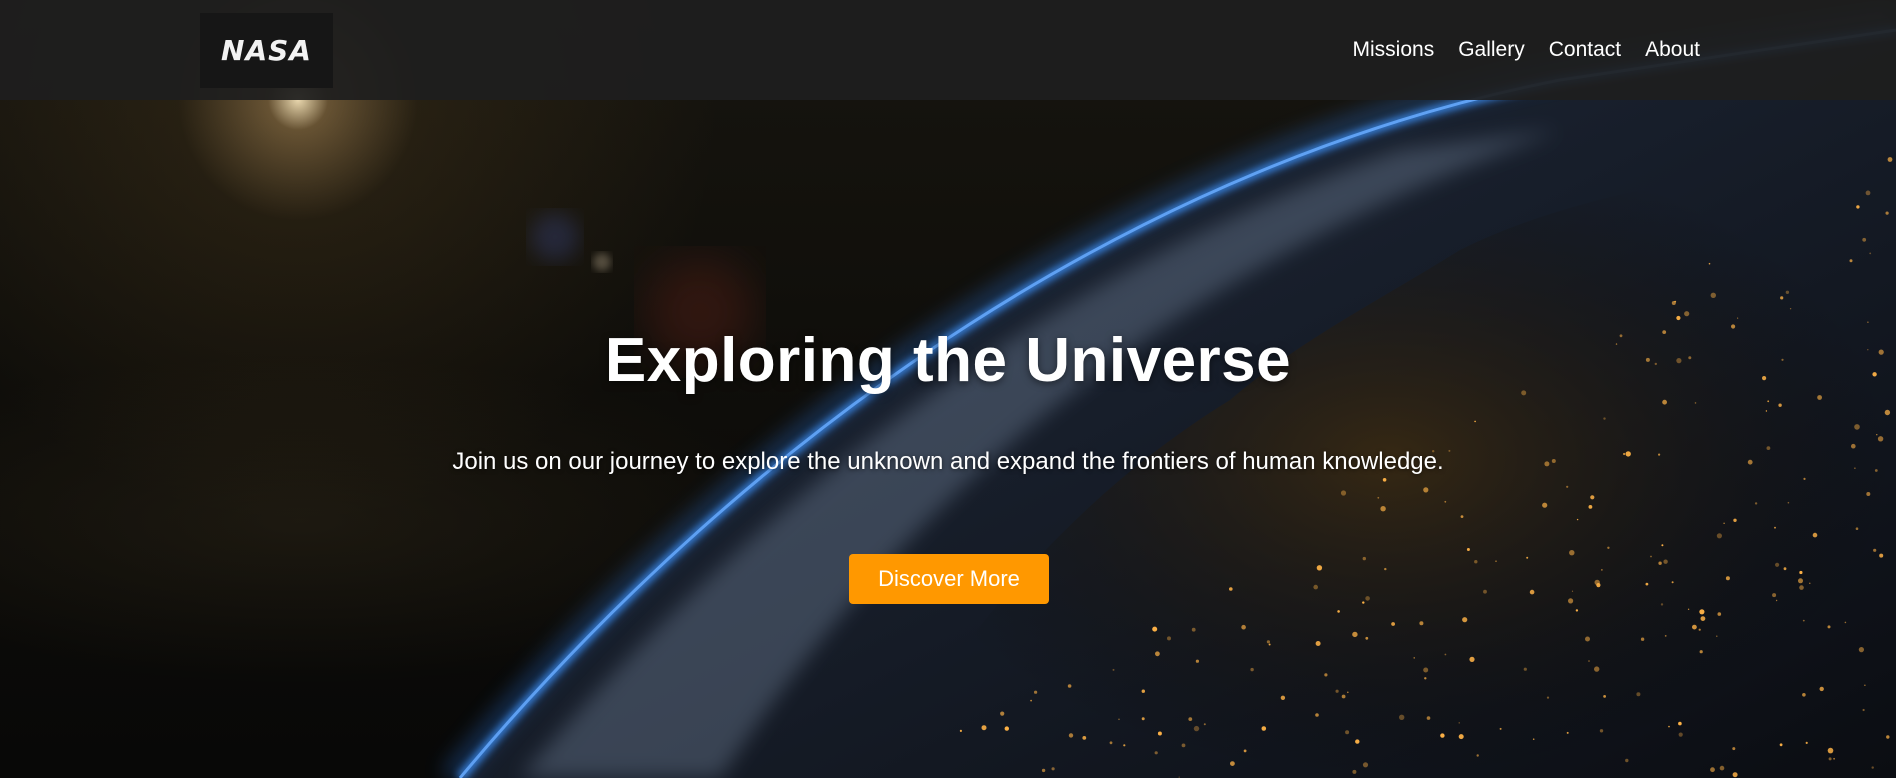  I want to click on nasa-logo: NASA, so click(266, 50).